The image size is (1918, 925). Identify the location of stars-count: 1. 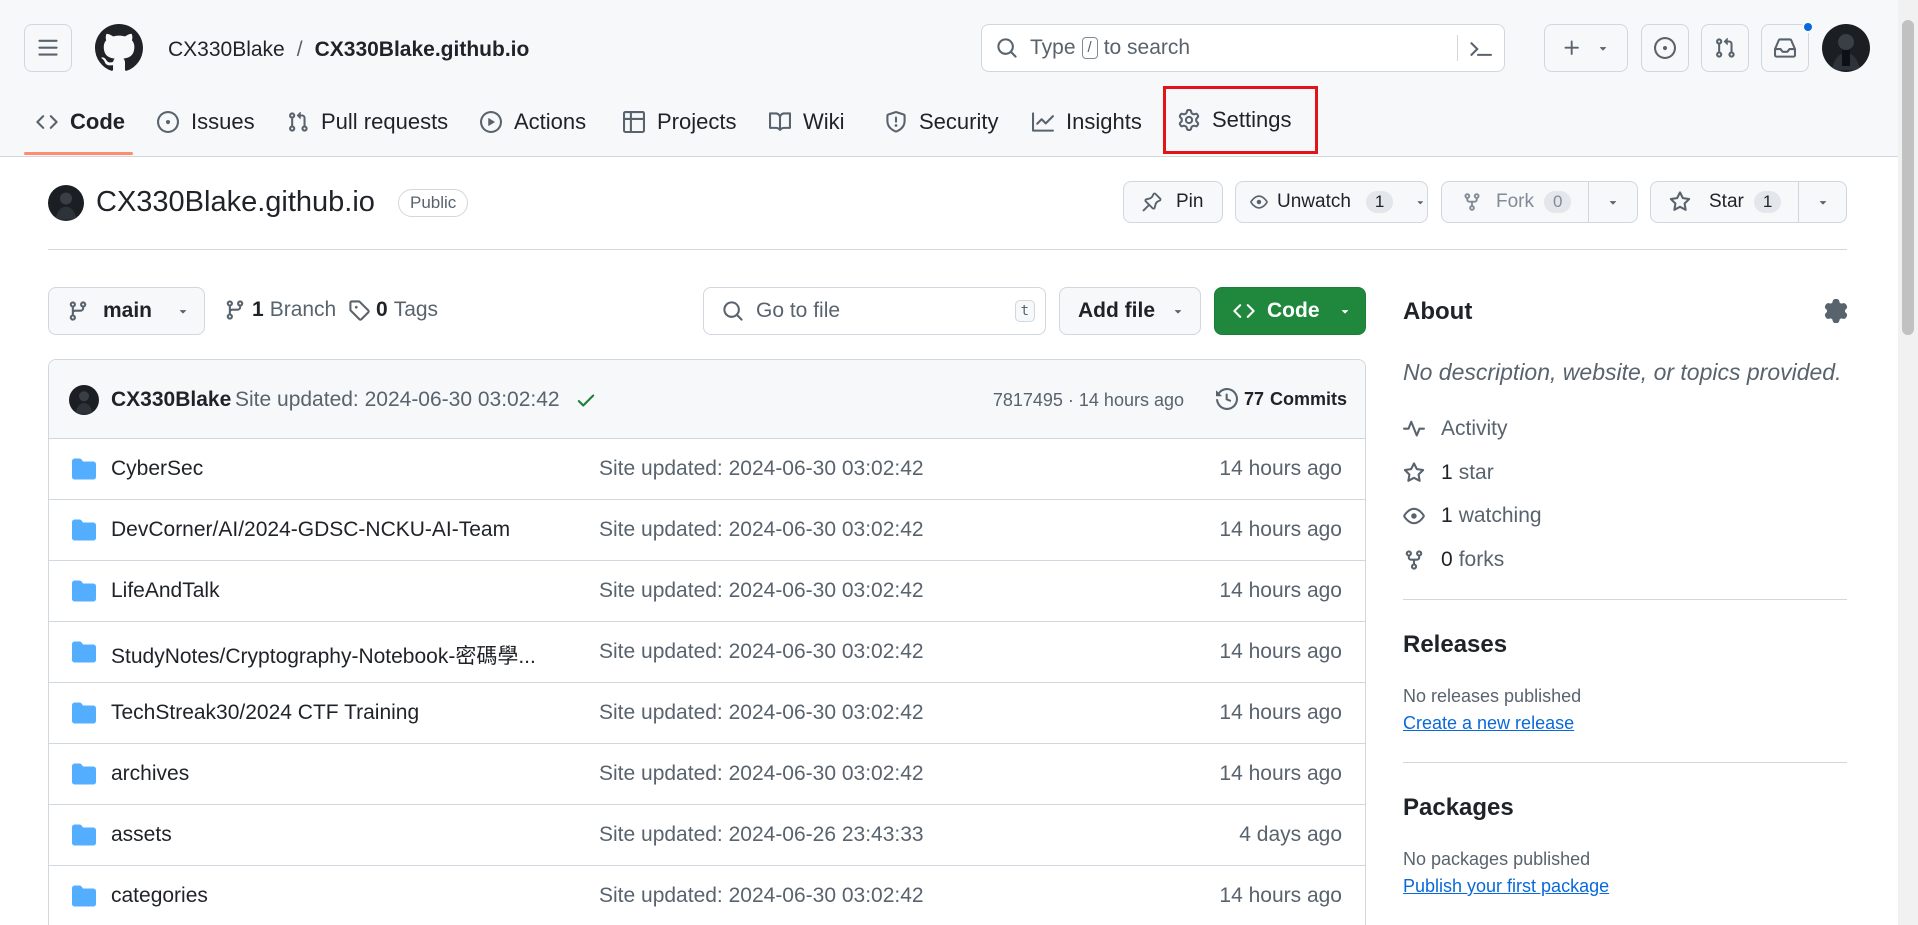
(1447, 472).